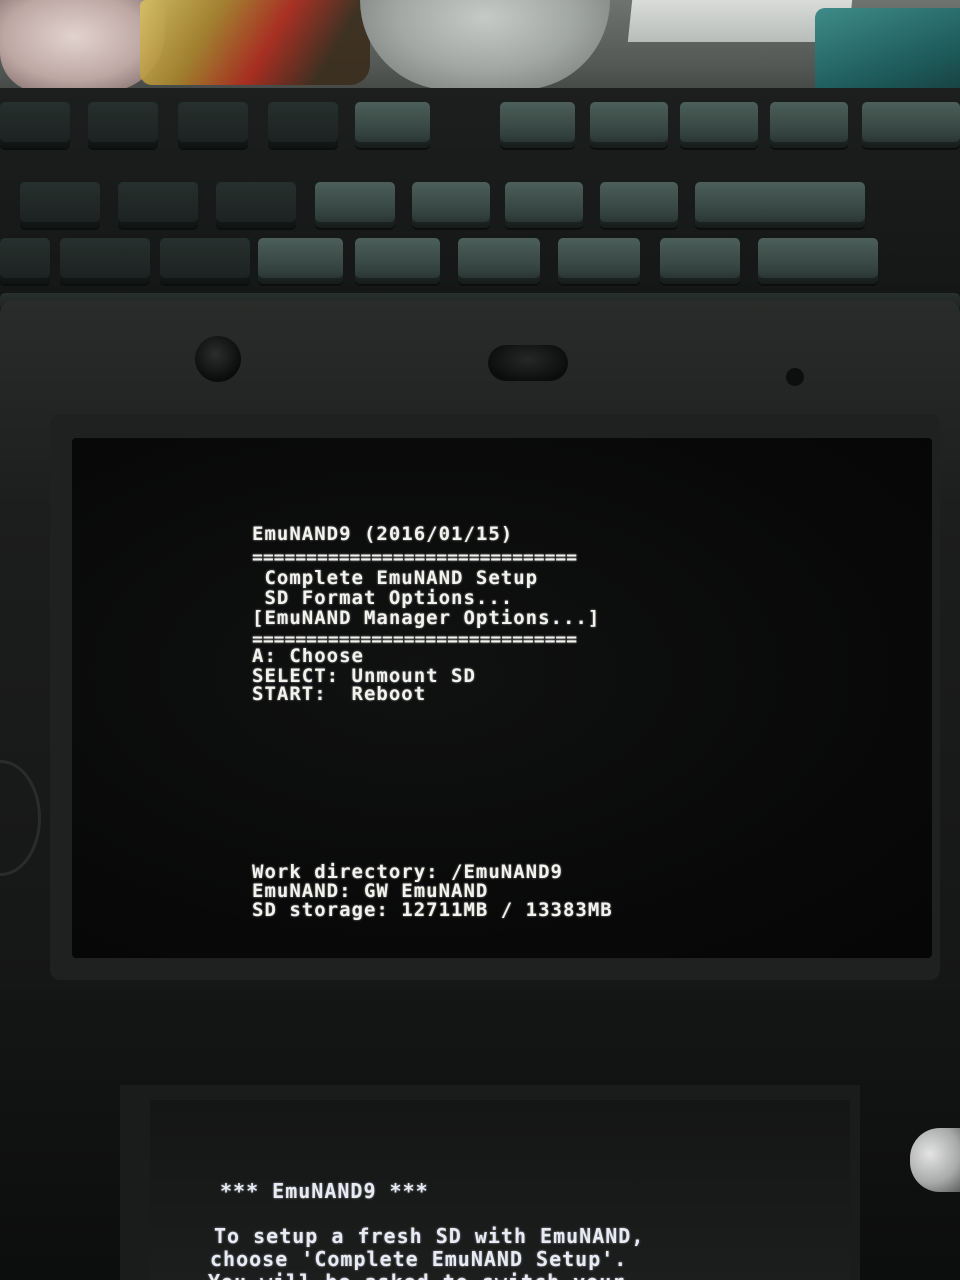 This screenshot has height=1280, width=960. Describe the element at coordinates (407, 872) in the screenshot. I see `work-directory-text: Work directory: /EmuNAND9` at that location.